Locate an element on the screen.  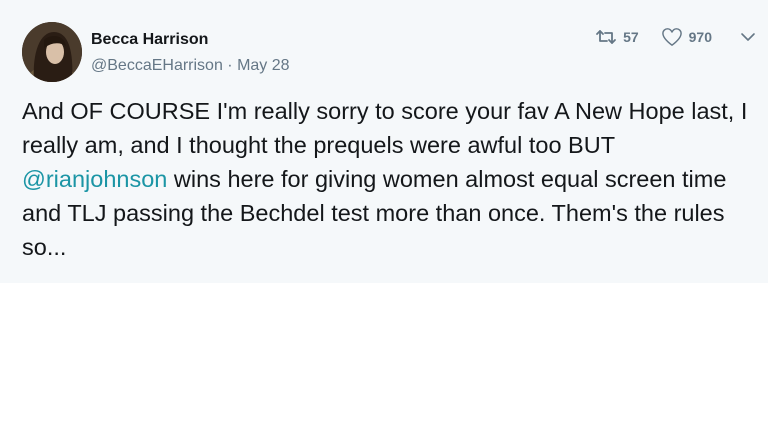
heart-icon is located at coordinates (671, 37).